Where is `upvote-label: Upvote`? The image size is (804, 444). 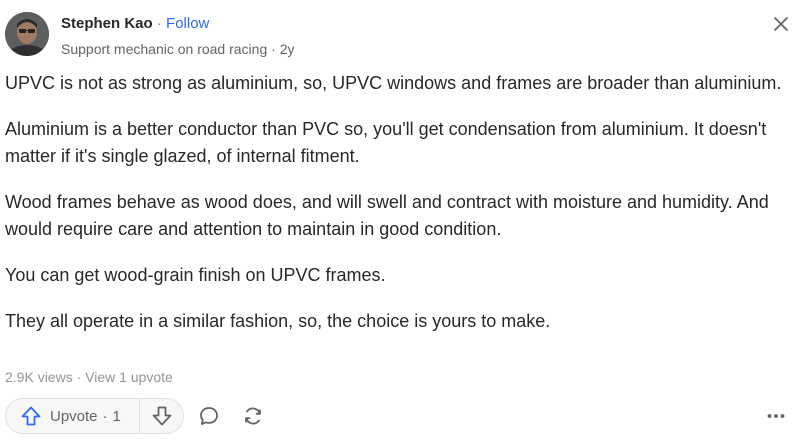 upvote-label: Upvote is located at coordinates (74, 416).